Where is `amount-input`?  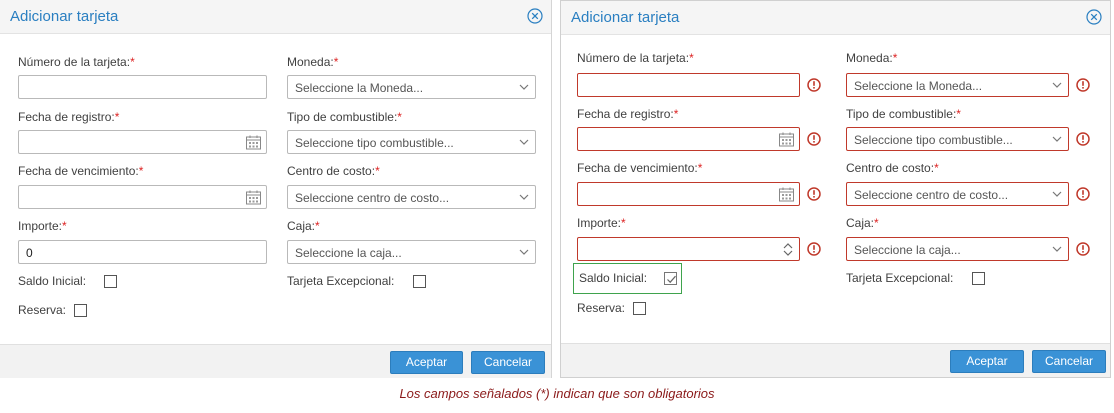
amount-input is located at coordinates (688, 249).